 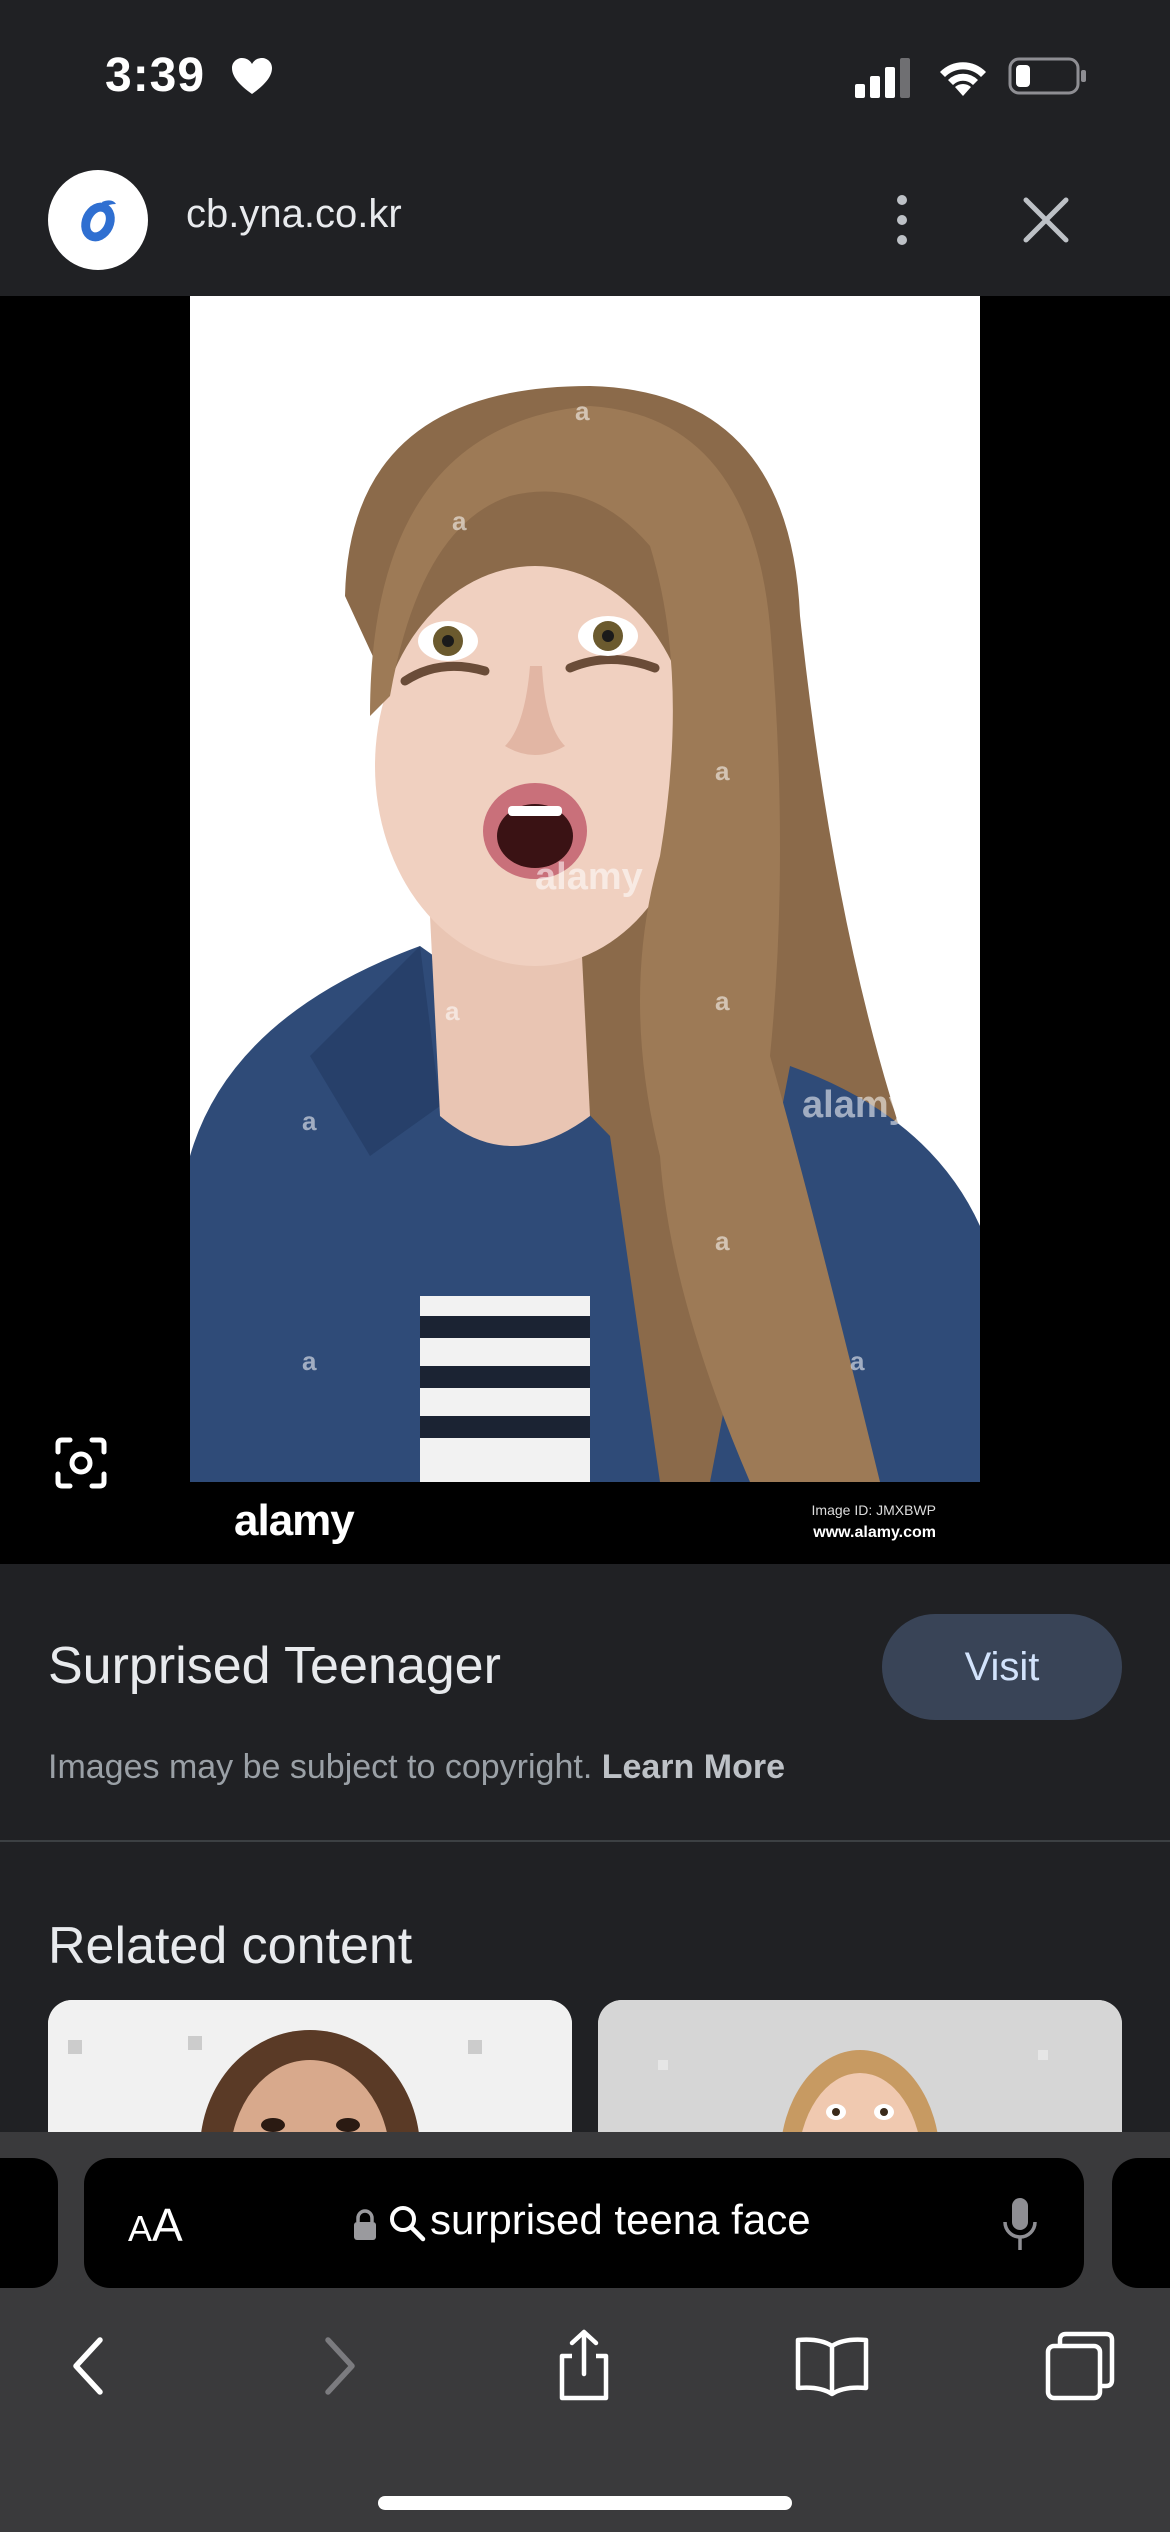 I want to click on related-heading: Related content, so click(x=230, y=1946).